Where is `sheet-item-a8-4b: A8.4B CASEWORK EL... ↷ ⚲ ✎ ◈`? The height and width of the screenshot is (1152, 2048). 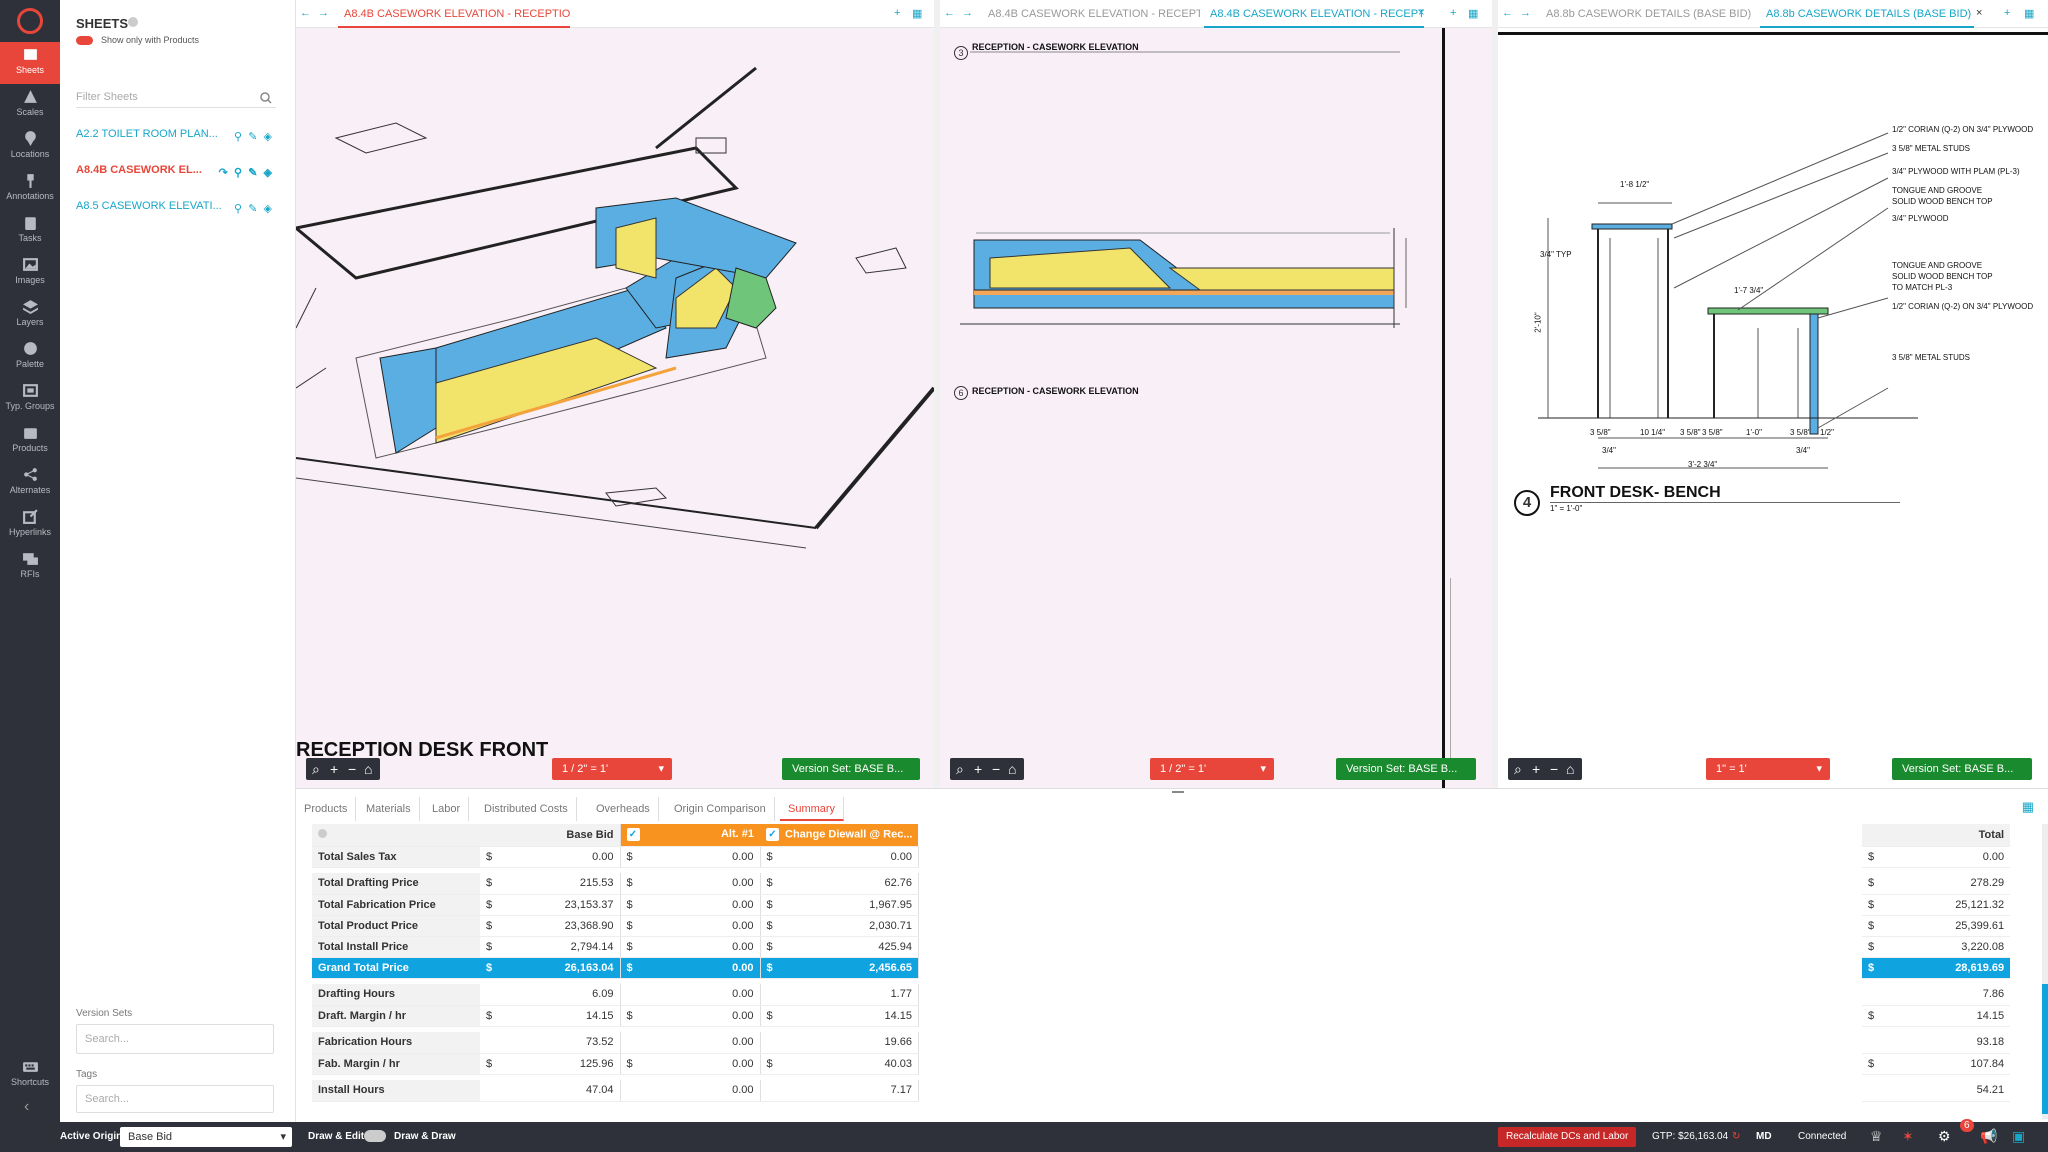 sheet-item-a8-4b: A8.4B CASEWORK EL... ↷ ⚲ ✎ ◈ is located at coordinates (181, 174).